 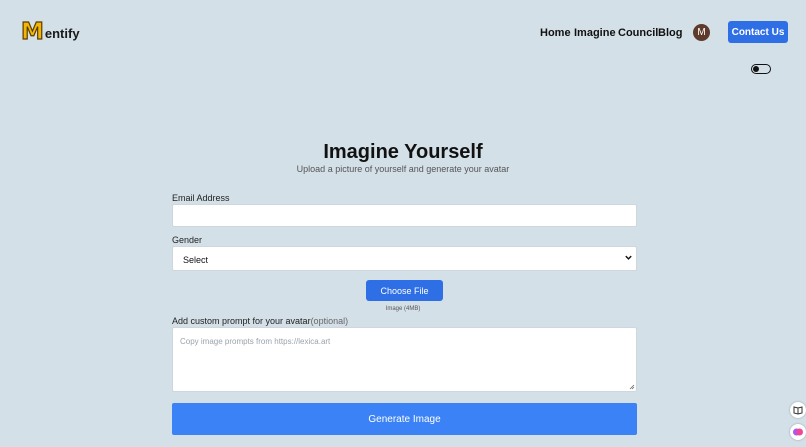 What do you see at coordinates (404, 419) in the screenshot?
I see `generate-image-button: Generate Image` at bounding box center [404, 419].